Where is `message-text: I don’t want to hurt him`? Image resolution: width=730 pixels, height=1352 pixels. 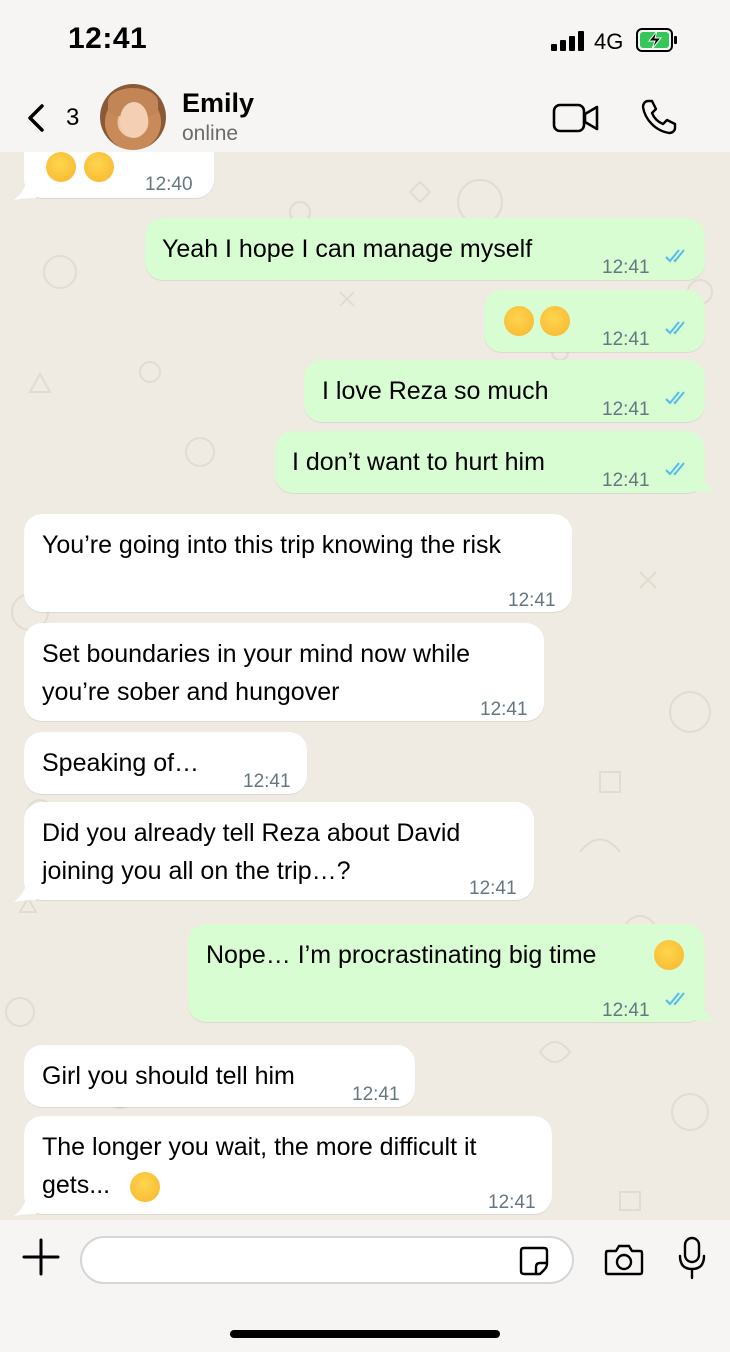
message-text: I don’t want to hurt him is located at coordinates (418, 462).